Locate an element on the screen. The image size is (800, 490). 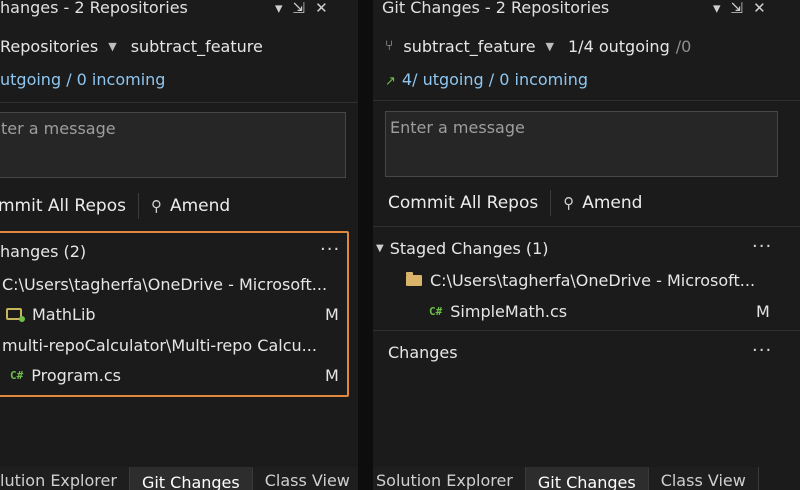
changes-header-label: hanges (2) is located at coordinates (43, 251).